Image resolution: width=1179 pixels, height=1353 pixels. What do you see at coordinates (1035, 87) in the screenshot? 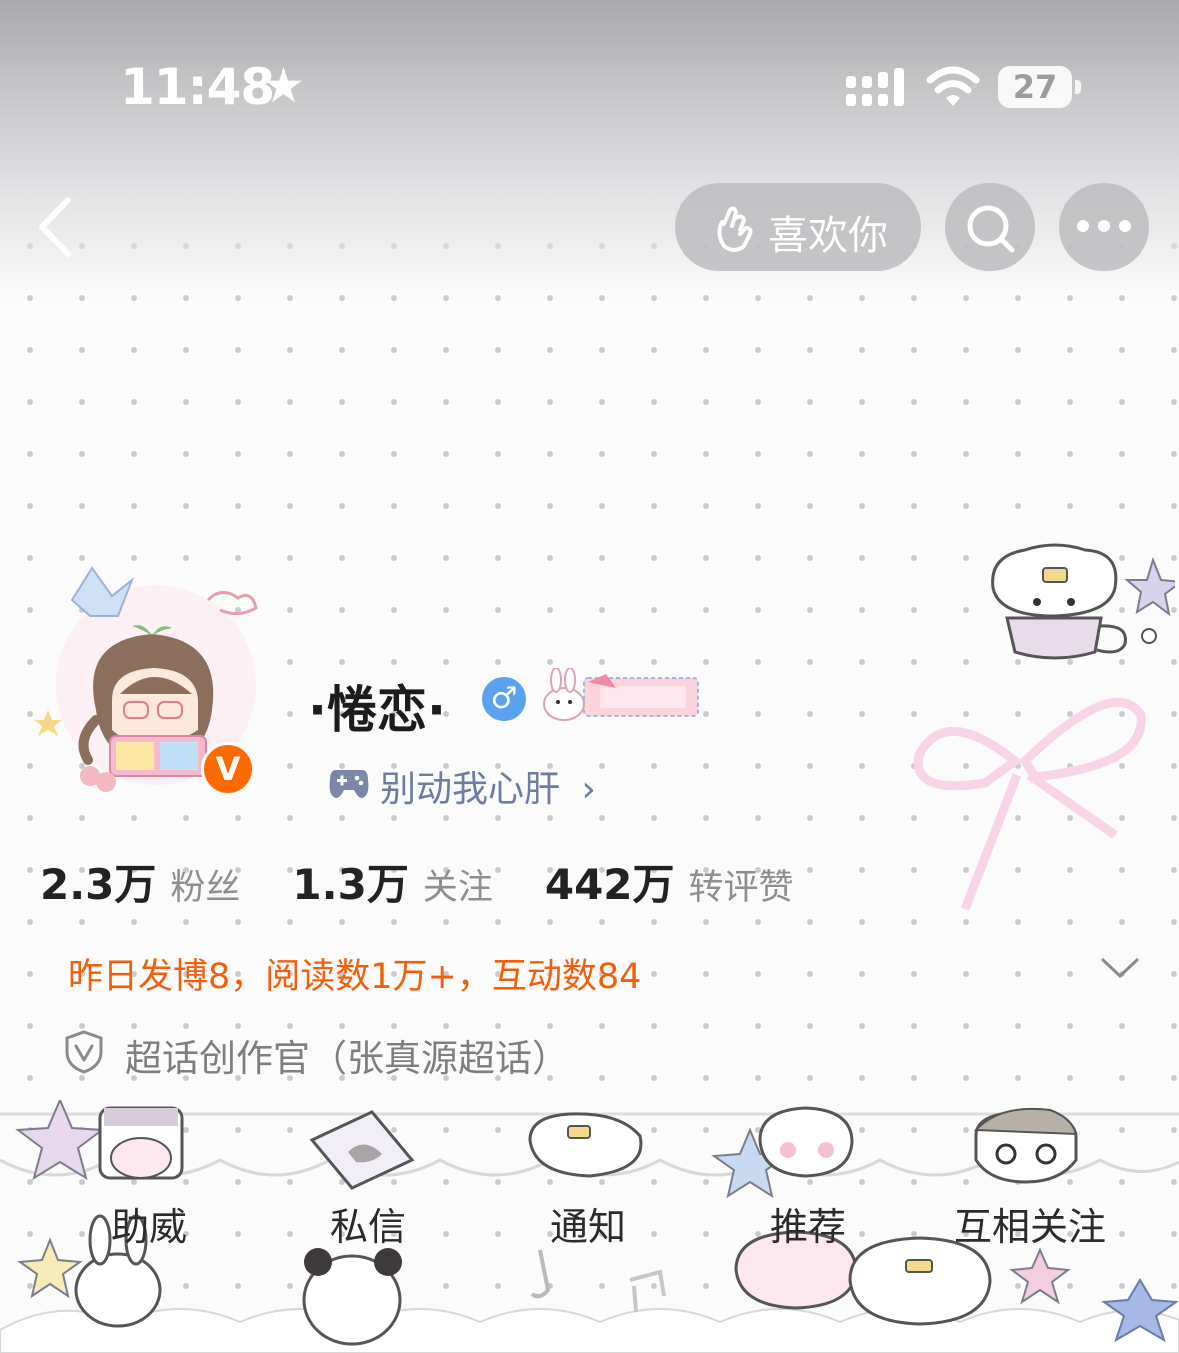
I see `battery-indicator: 27` at bounding box center [1035, 87].